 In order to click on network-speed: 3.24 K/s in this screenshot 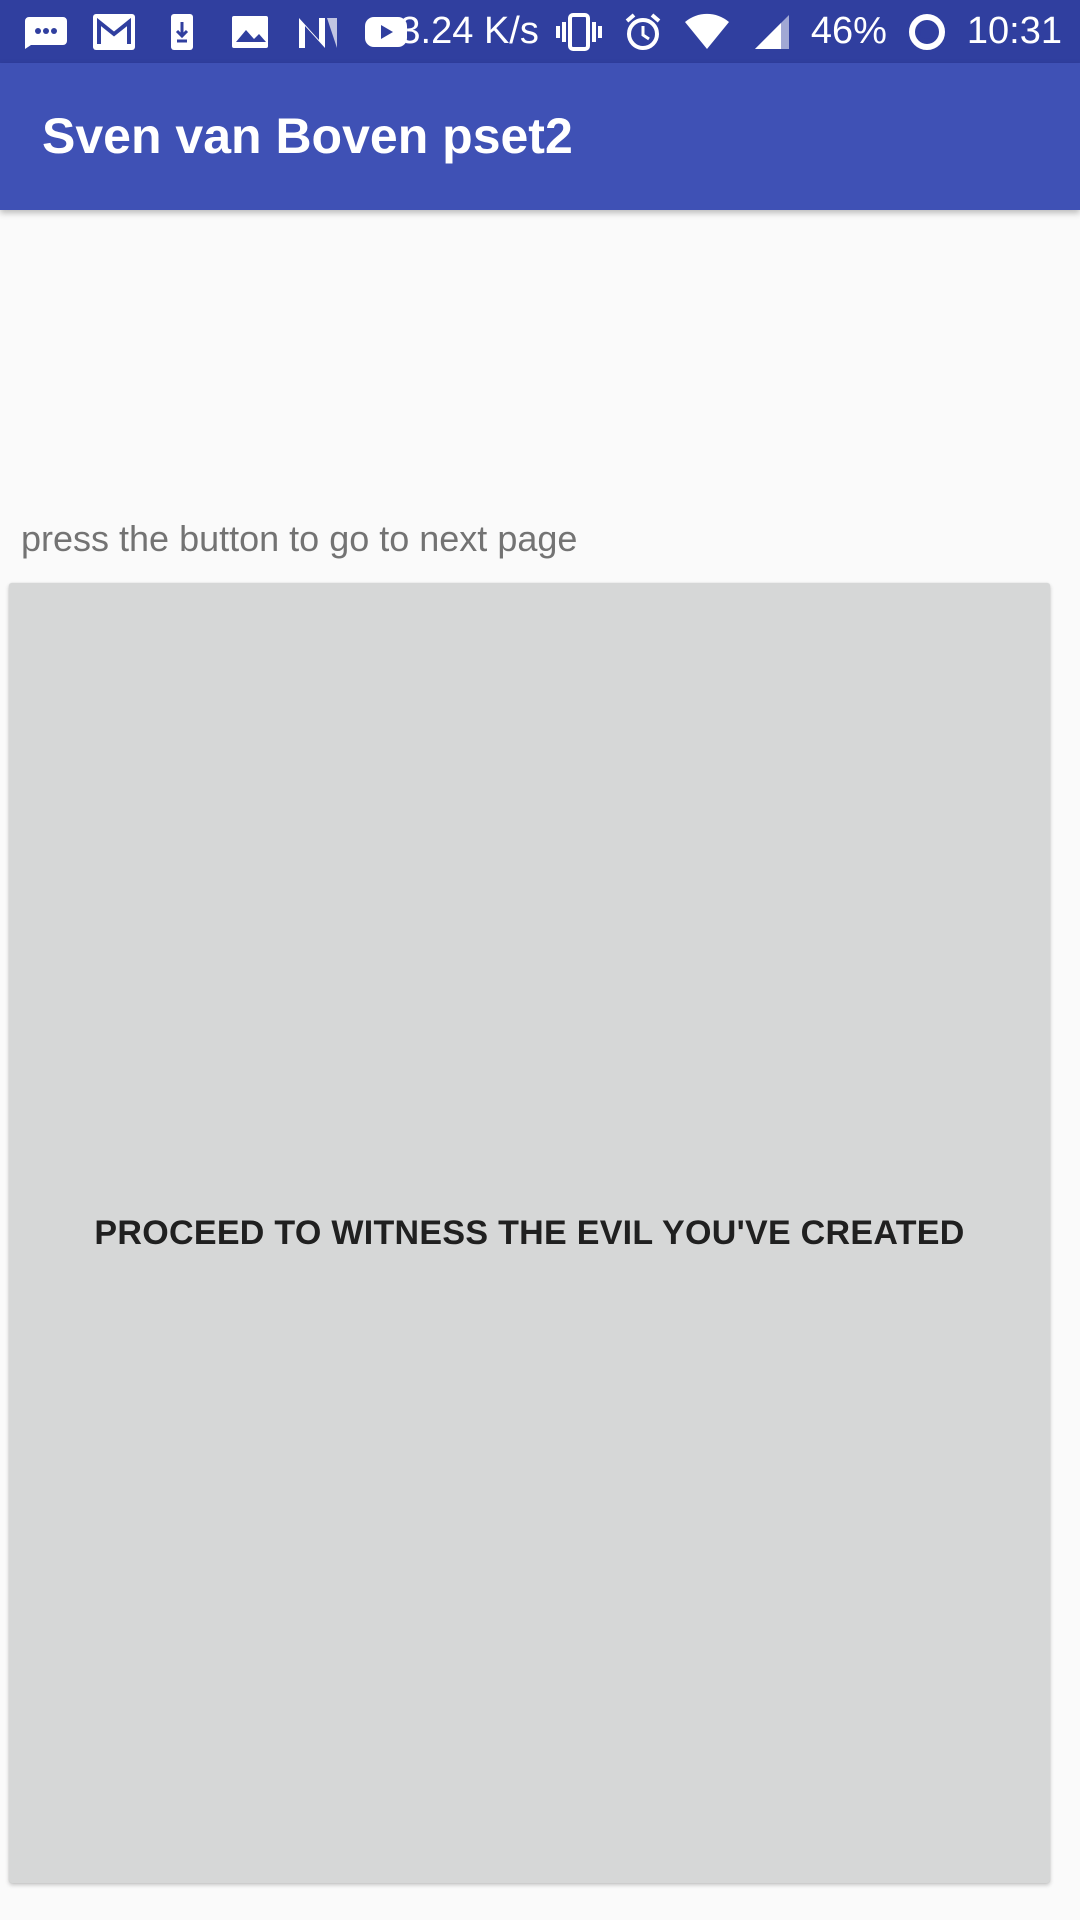, I will do `click(469, 31)`.